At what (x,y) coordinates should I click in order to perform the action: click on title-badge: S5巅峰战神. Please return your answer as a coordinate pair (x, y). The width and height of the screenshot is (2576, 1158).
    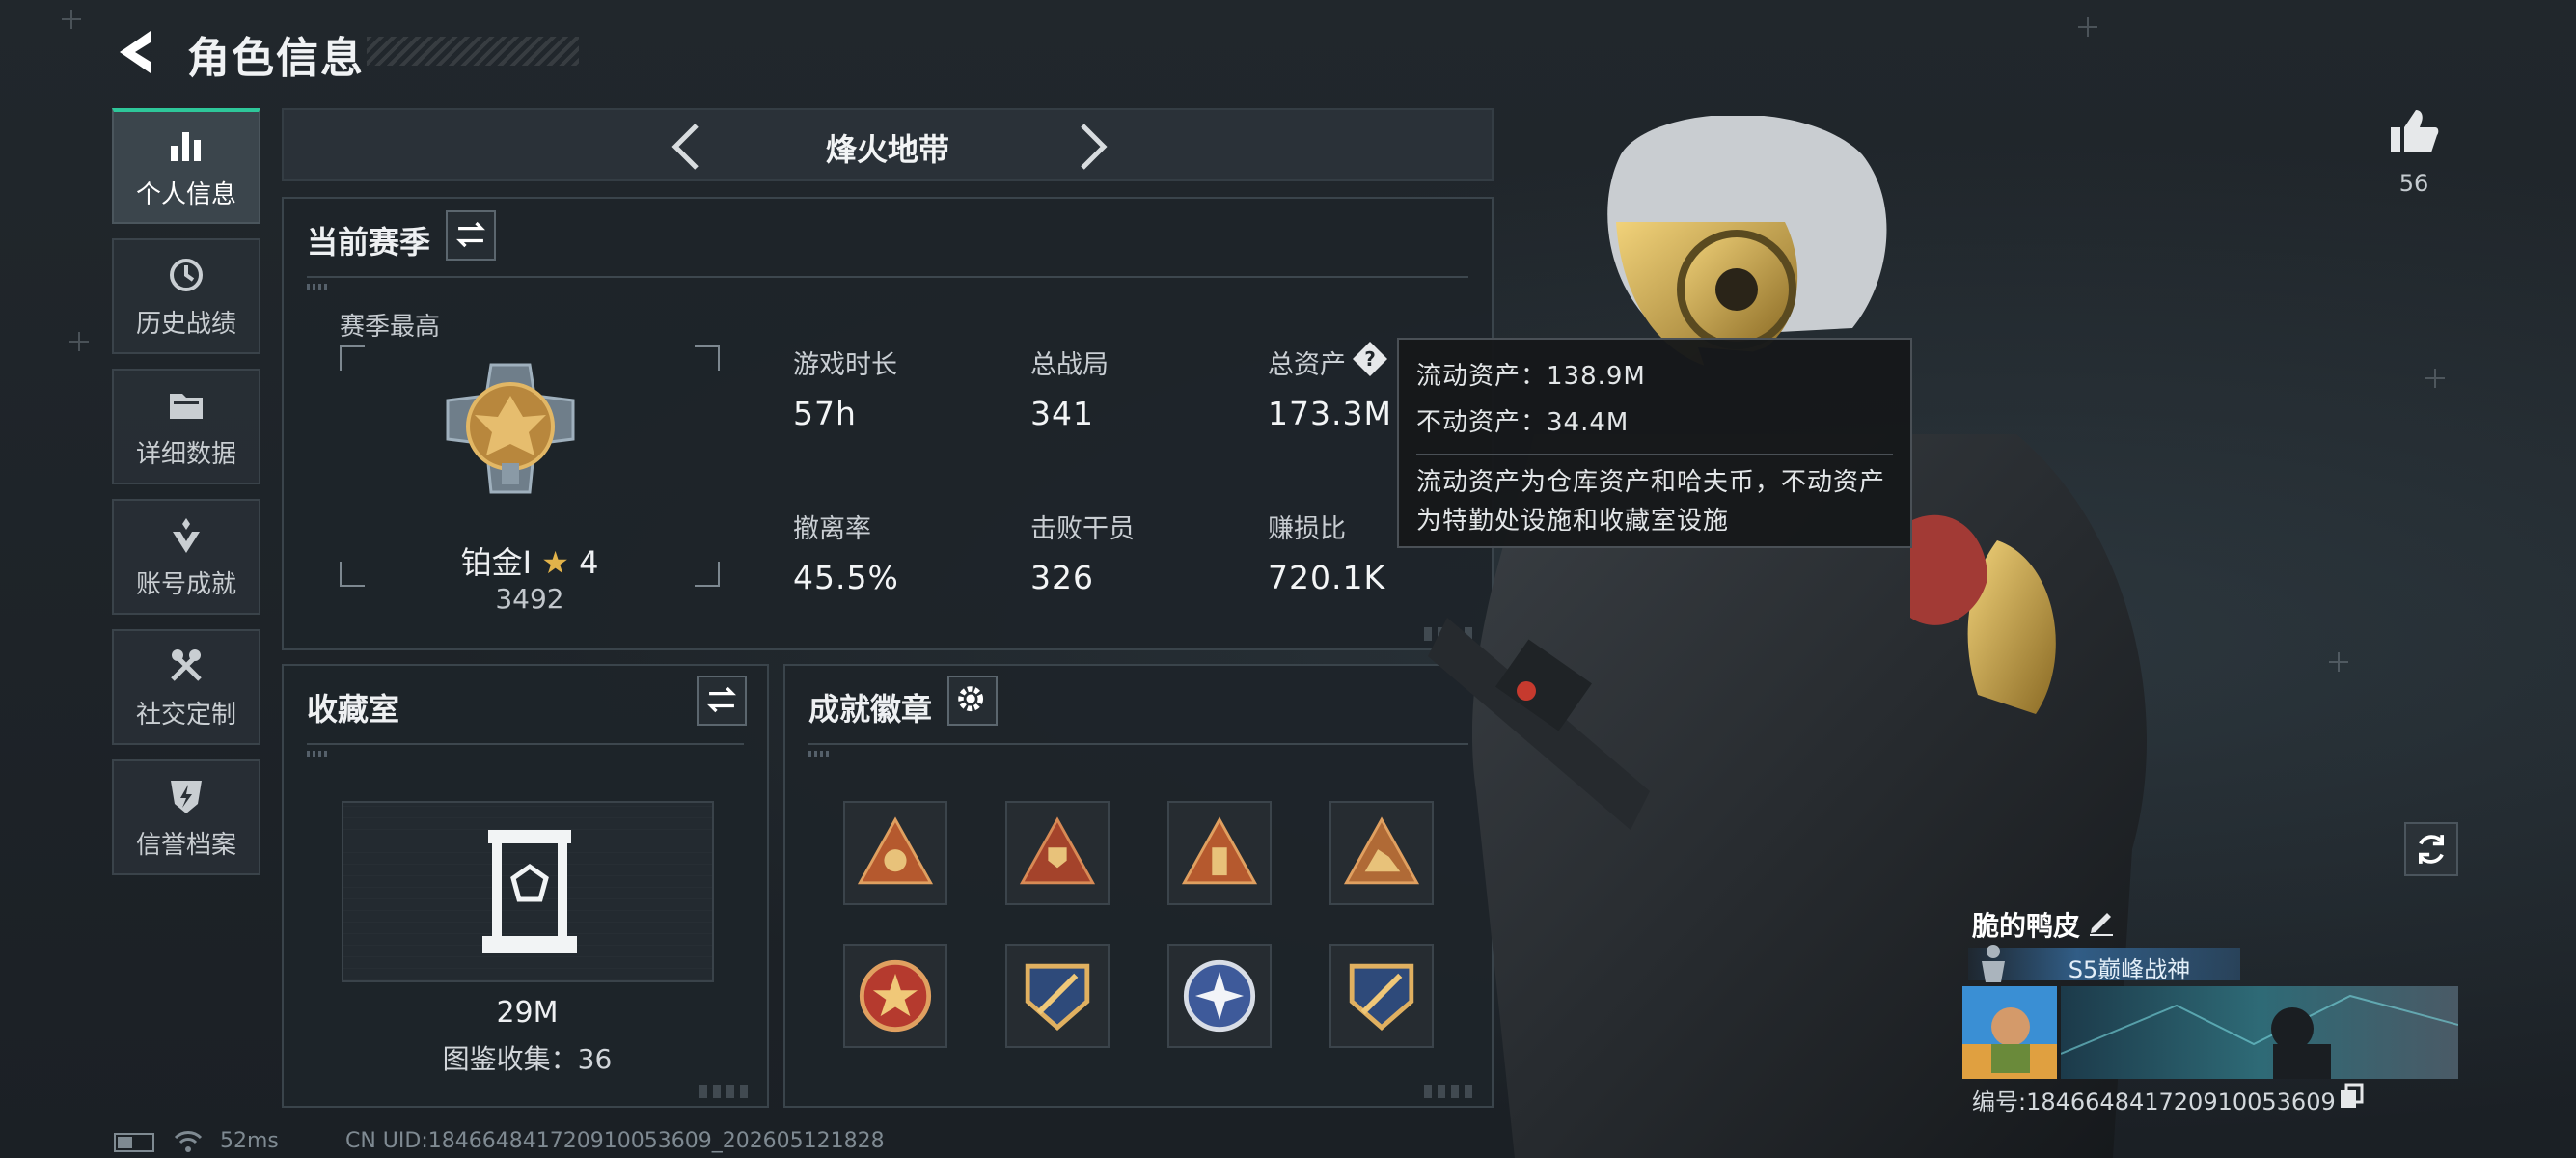
    Looking at the image, I should click on (2104, 964).